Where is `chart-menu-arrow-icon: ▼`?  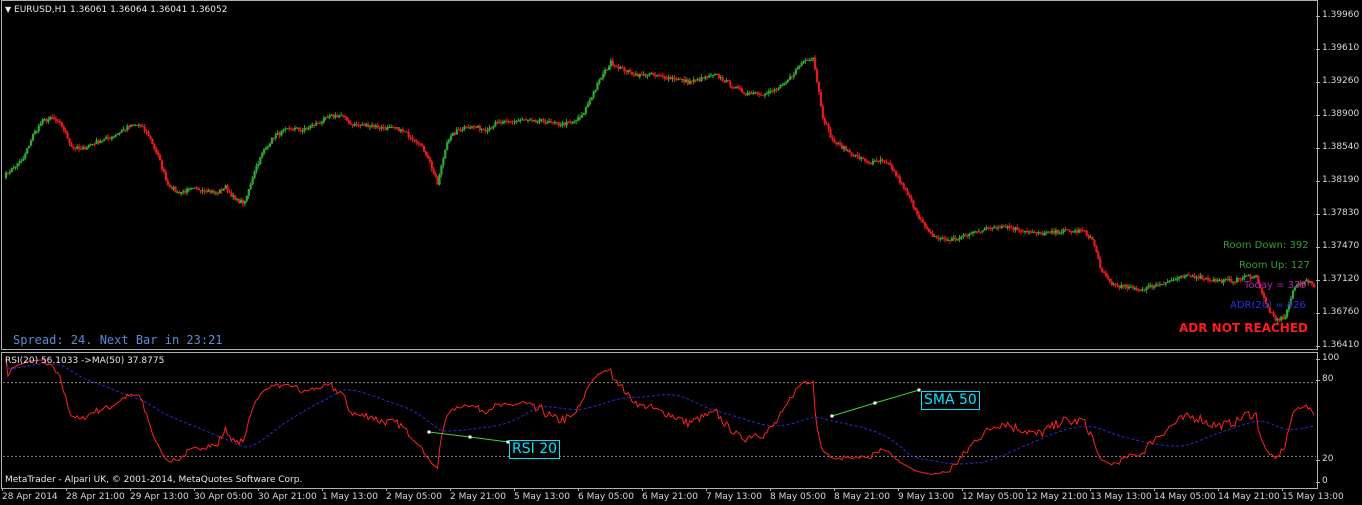
chart-menu-arrow-icon: ▼ is located at coordinates (8, 9).